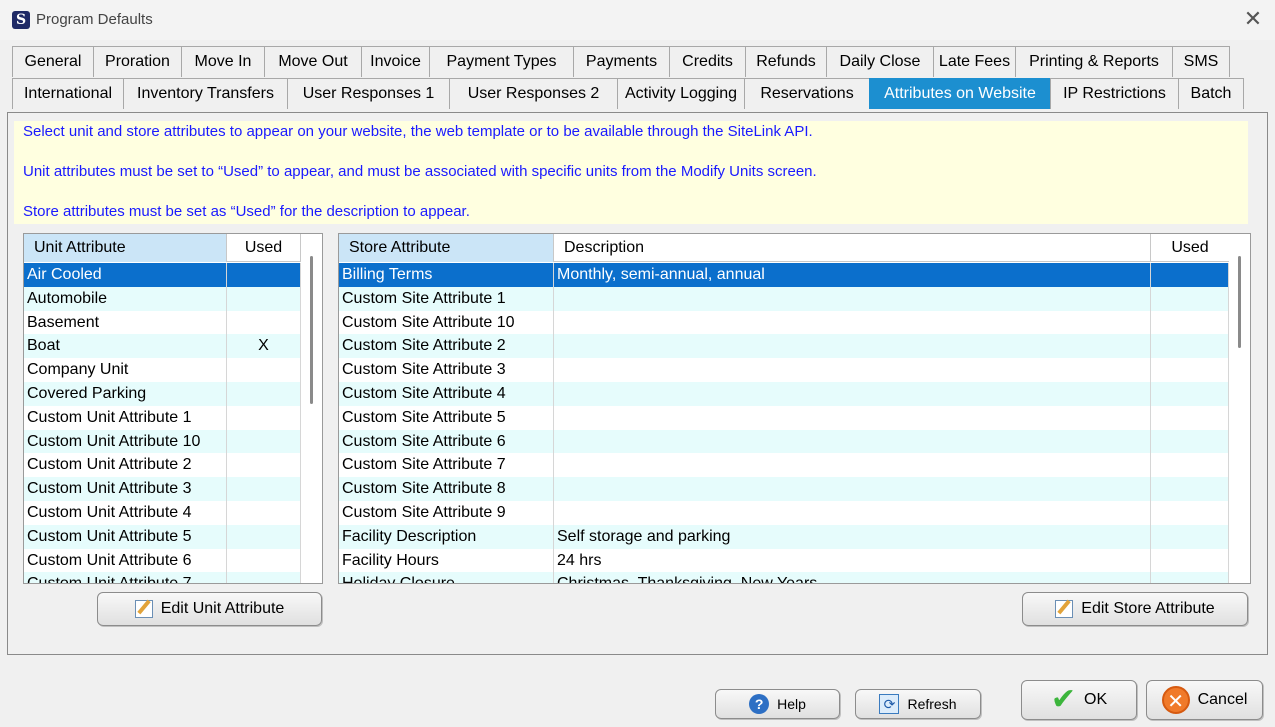 The height and width of the screenshot is (727, 1275). What do you see at coordinates (223, 61) in the screenshot?
I see `tab-move-in: Move In` at bounding box center [223, 61].